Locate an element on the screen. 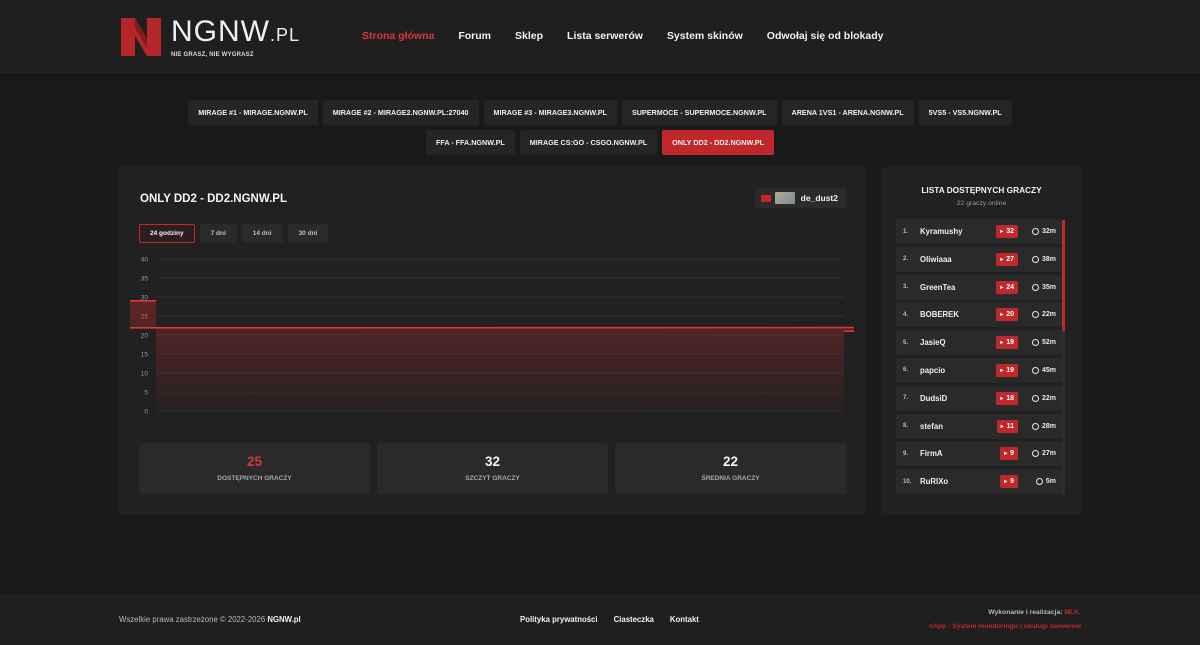  player-kills-badge: ▸ 11 is located at coordinates (1007, 426).